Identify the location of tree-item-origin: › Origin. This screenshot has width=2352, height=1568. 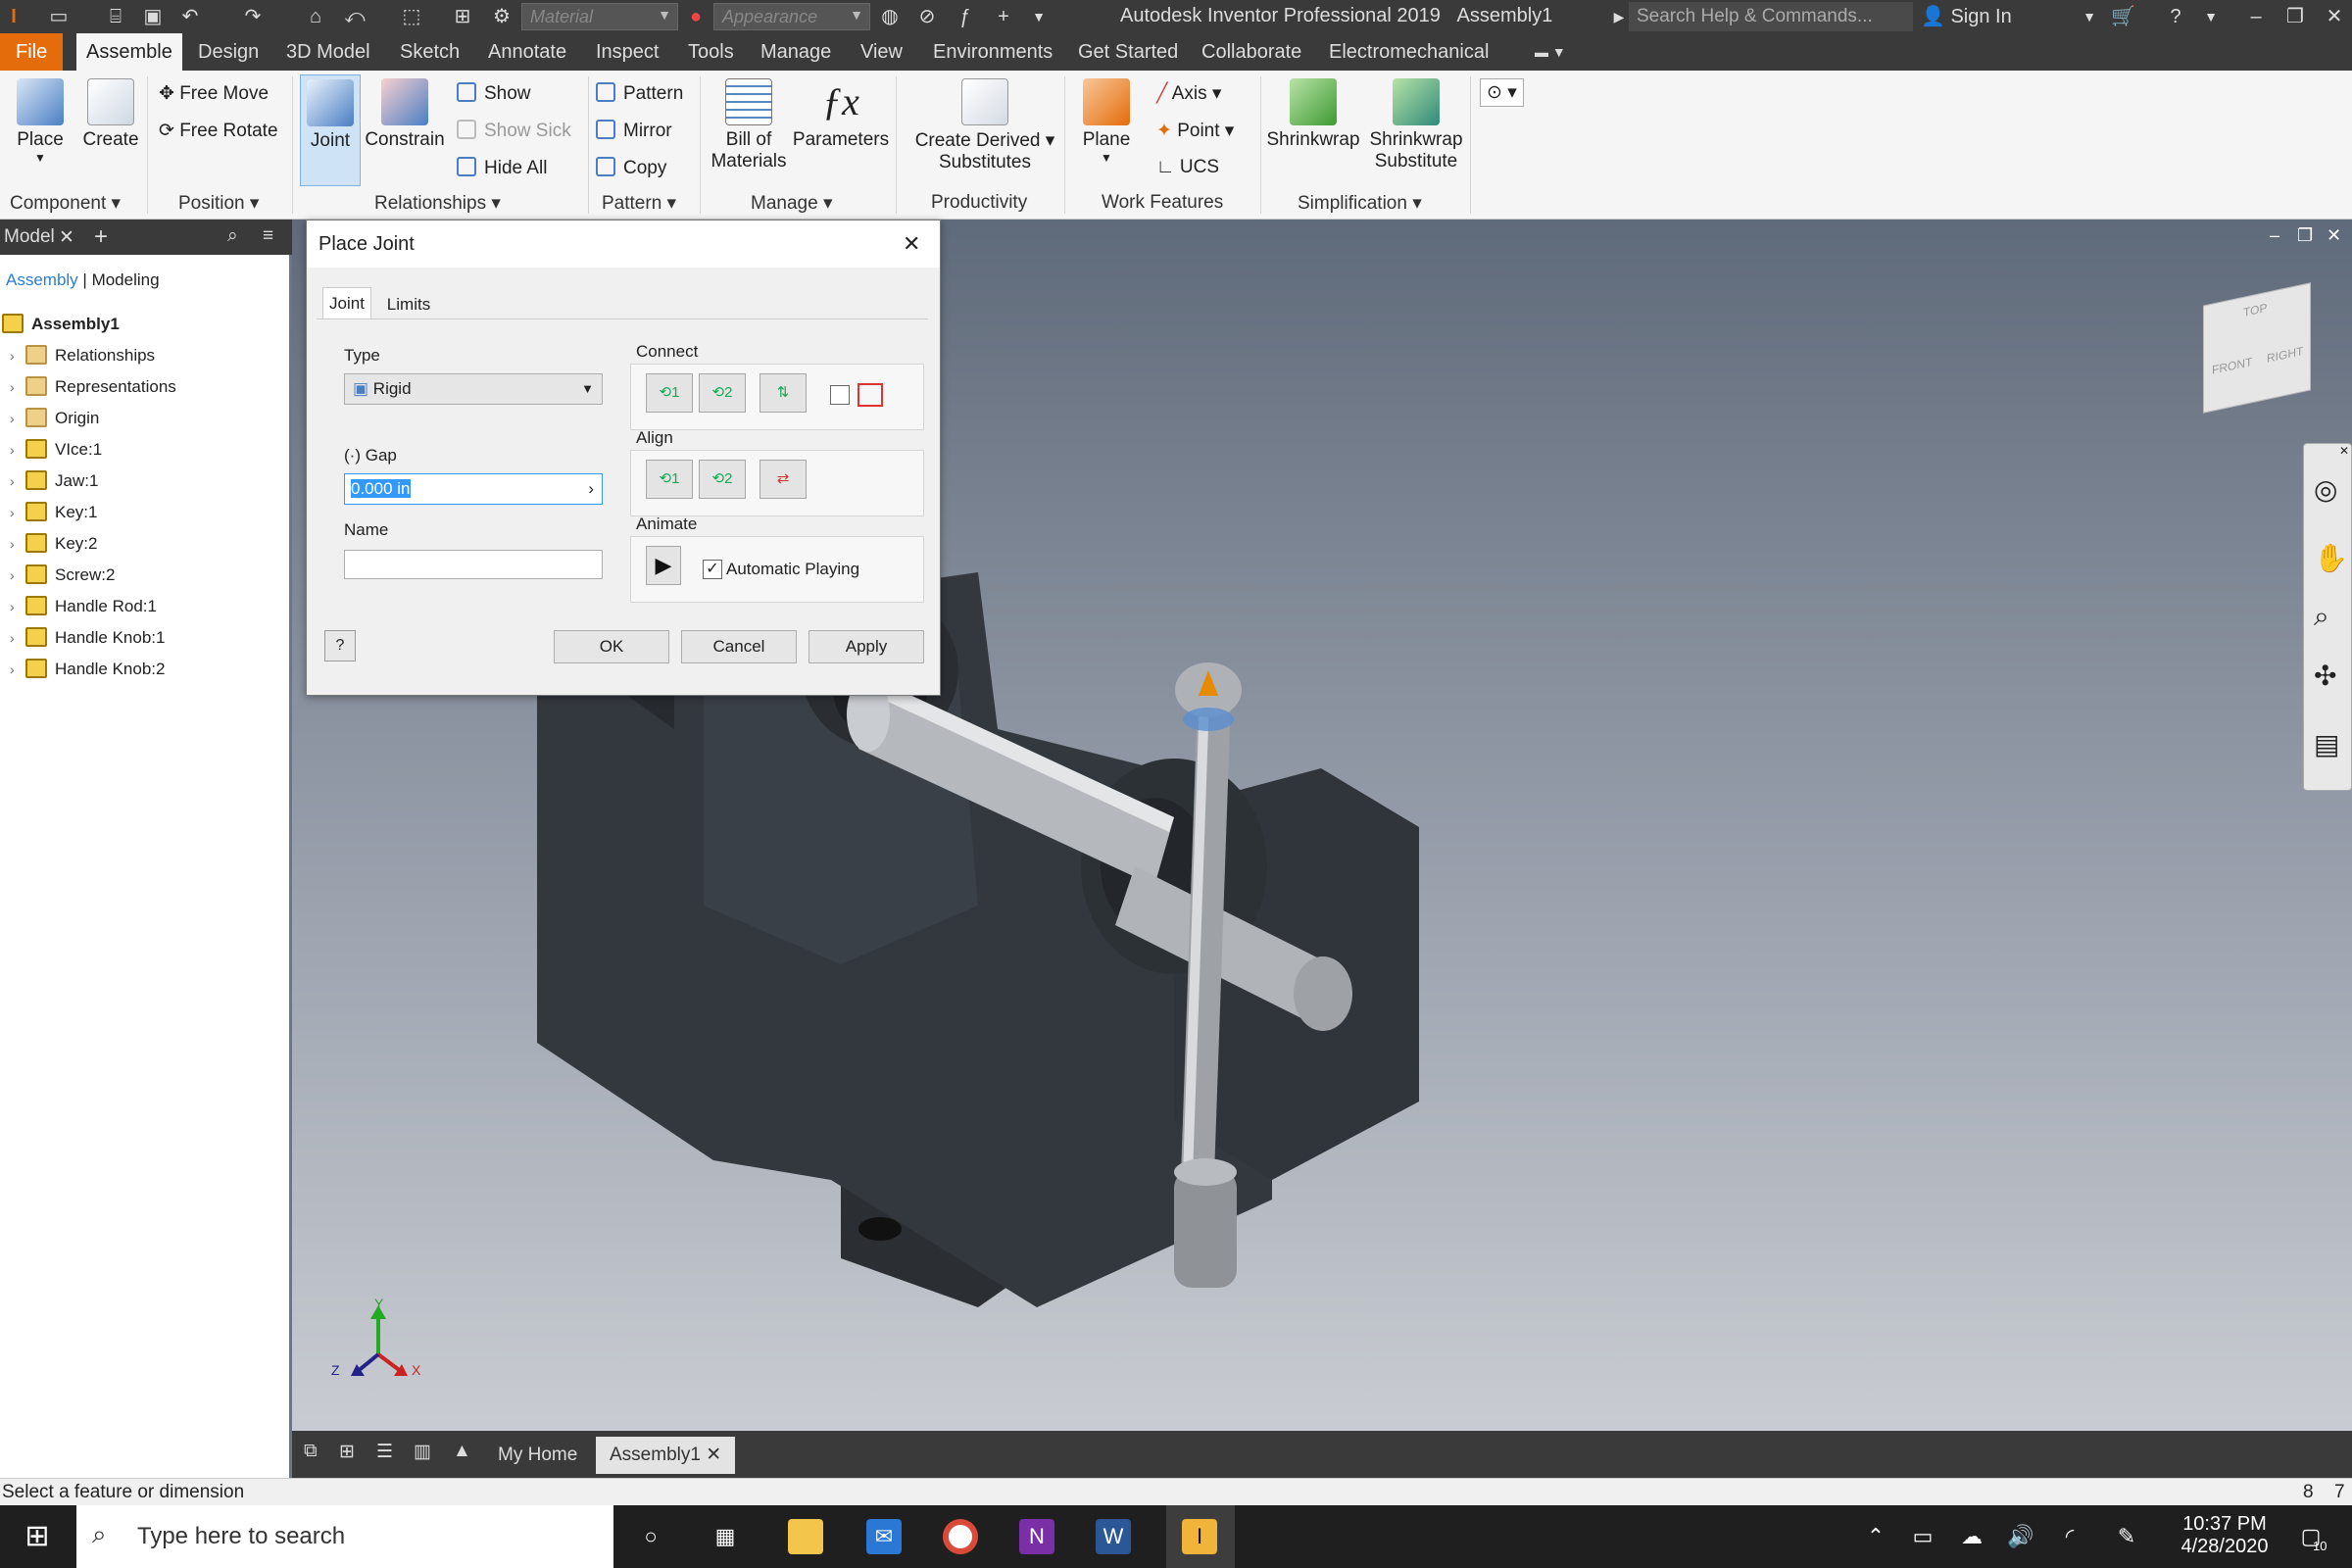
(54, 422).